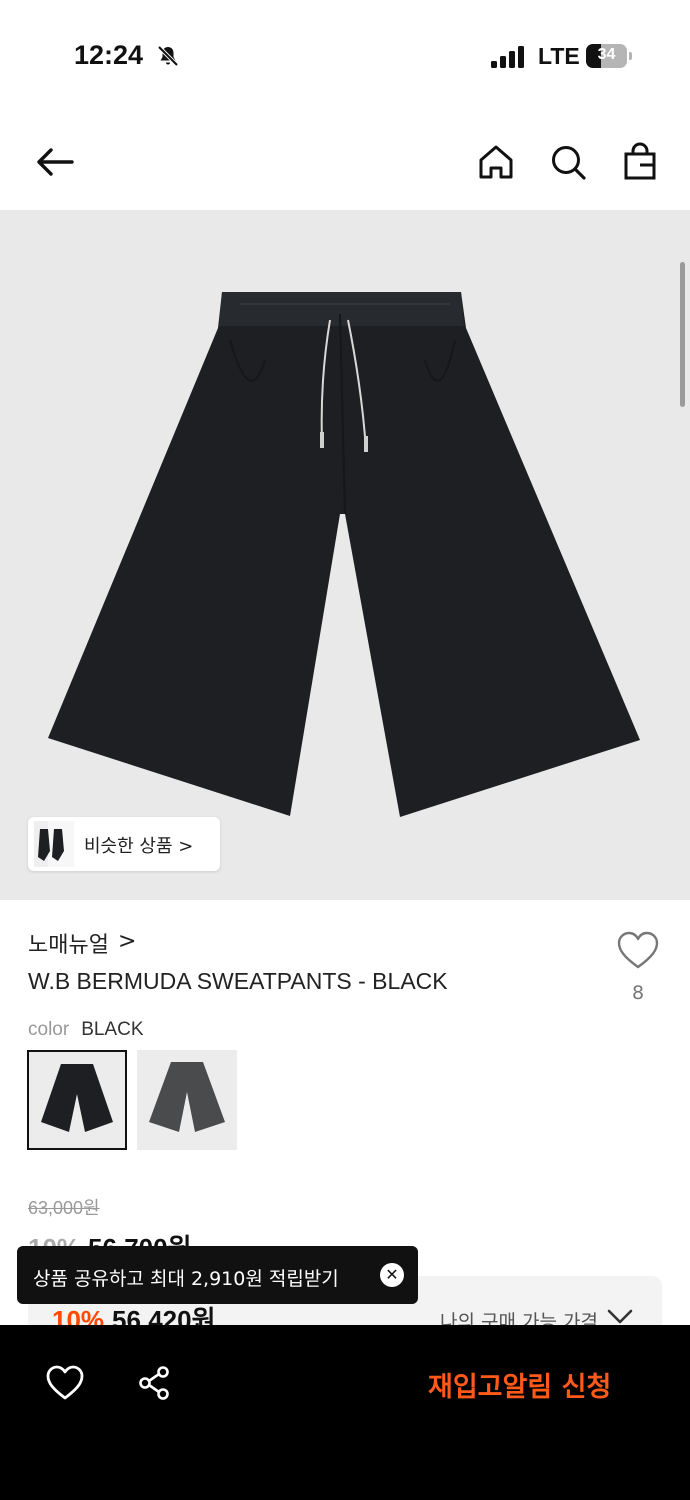 The width and height of the screenshot is (690, 1500). What do you see at coordinates (392, 1275) in the screenshot?
I see `close-icon: ✕` at bounding box center [392, 1275].